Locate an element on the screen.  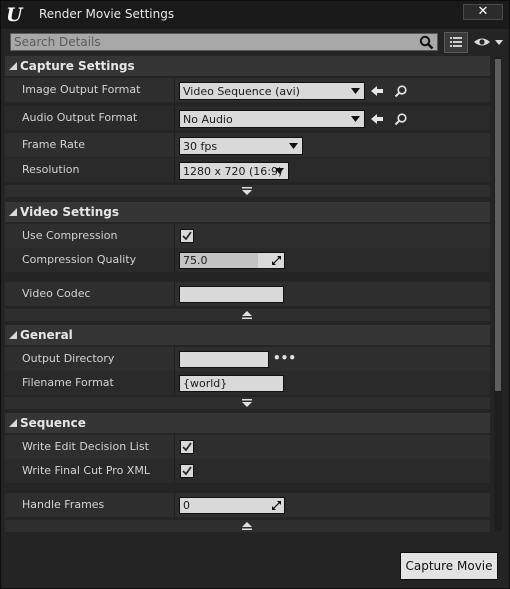
close-icon: ✕ is located at coordinates (483, 11).